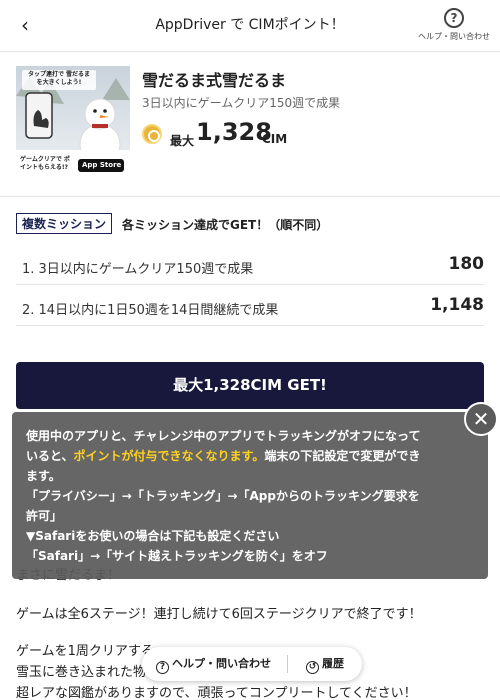 This screenshot has width=500, height=700. I want to click on history-link: ↺ 履歴, so click(325, 664).